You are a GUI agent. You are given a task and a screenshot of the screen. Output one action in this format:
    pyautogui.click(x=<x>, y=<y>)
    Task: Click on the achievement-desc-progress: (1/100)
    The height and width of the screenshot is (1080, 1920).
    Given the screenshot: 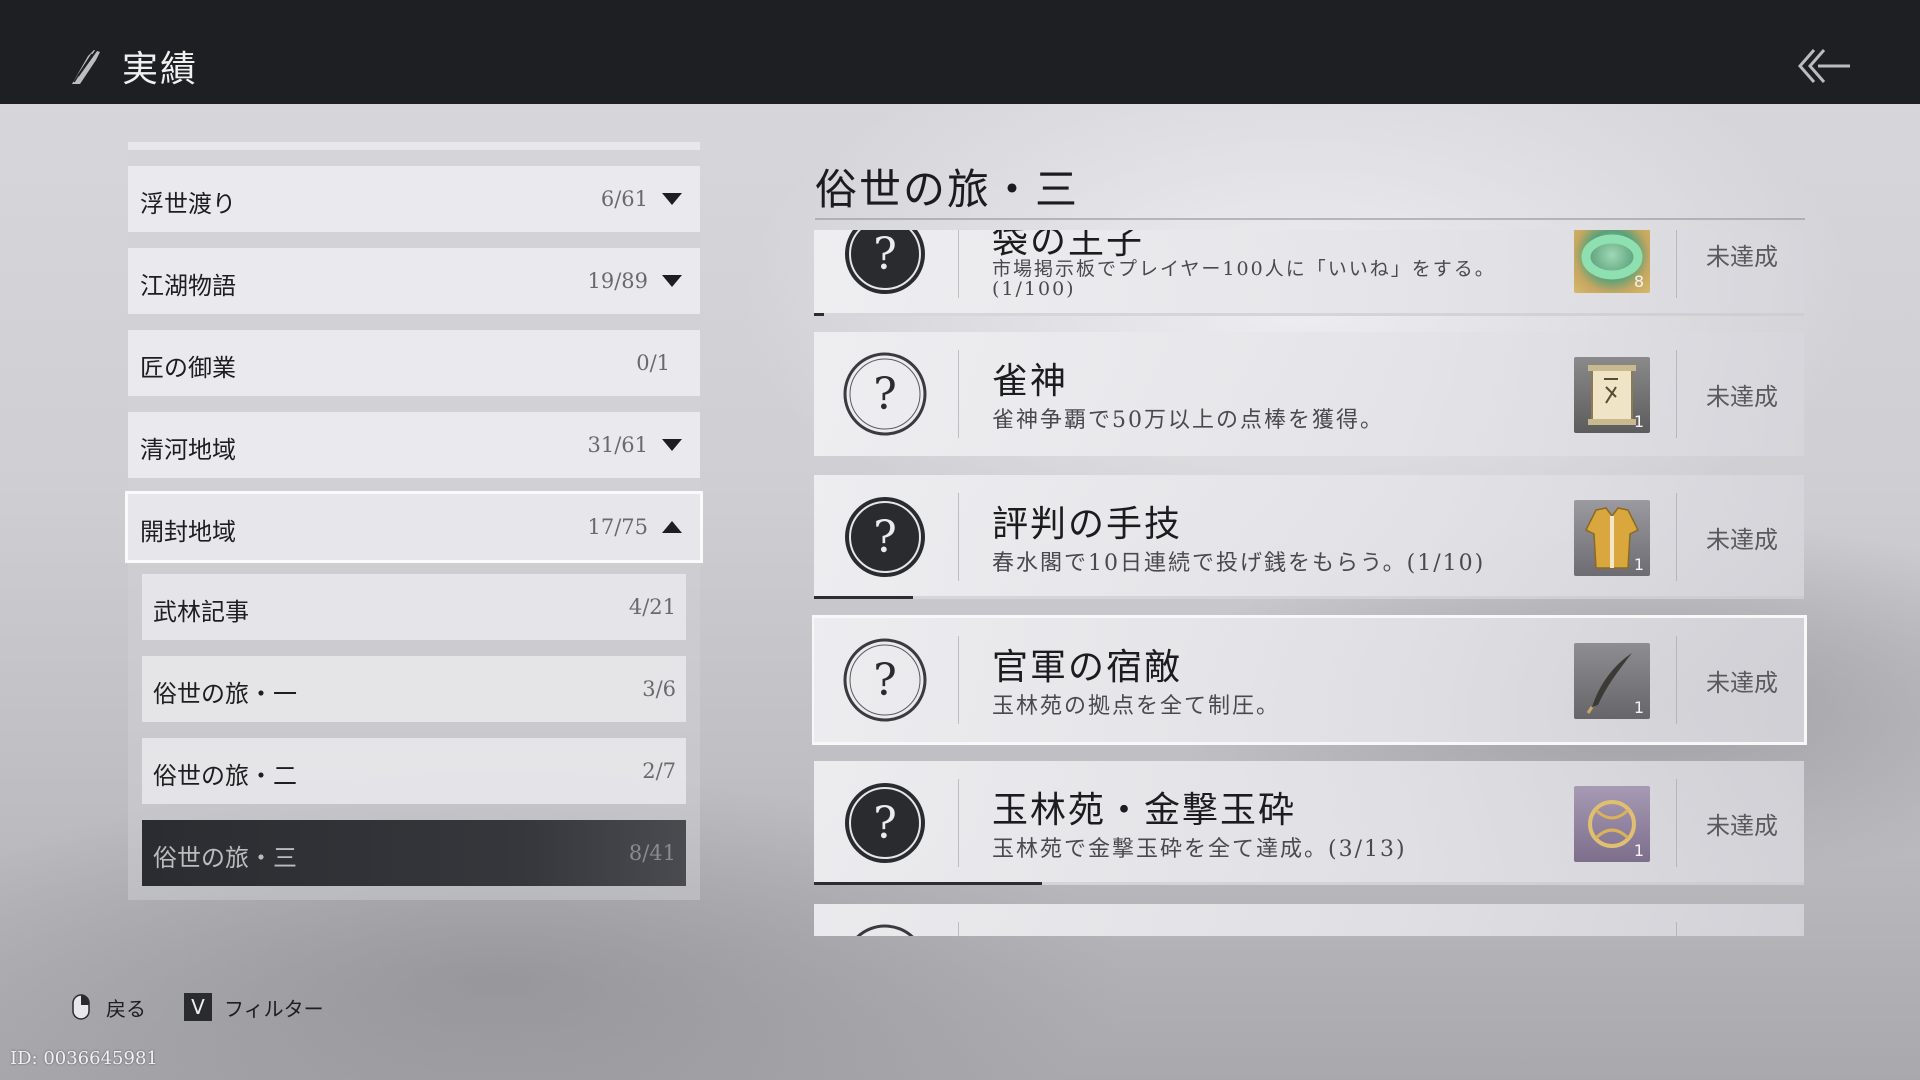 What is the action you would take?
    pyautogui.click(x=1034, y=289)
    